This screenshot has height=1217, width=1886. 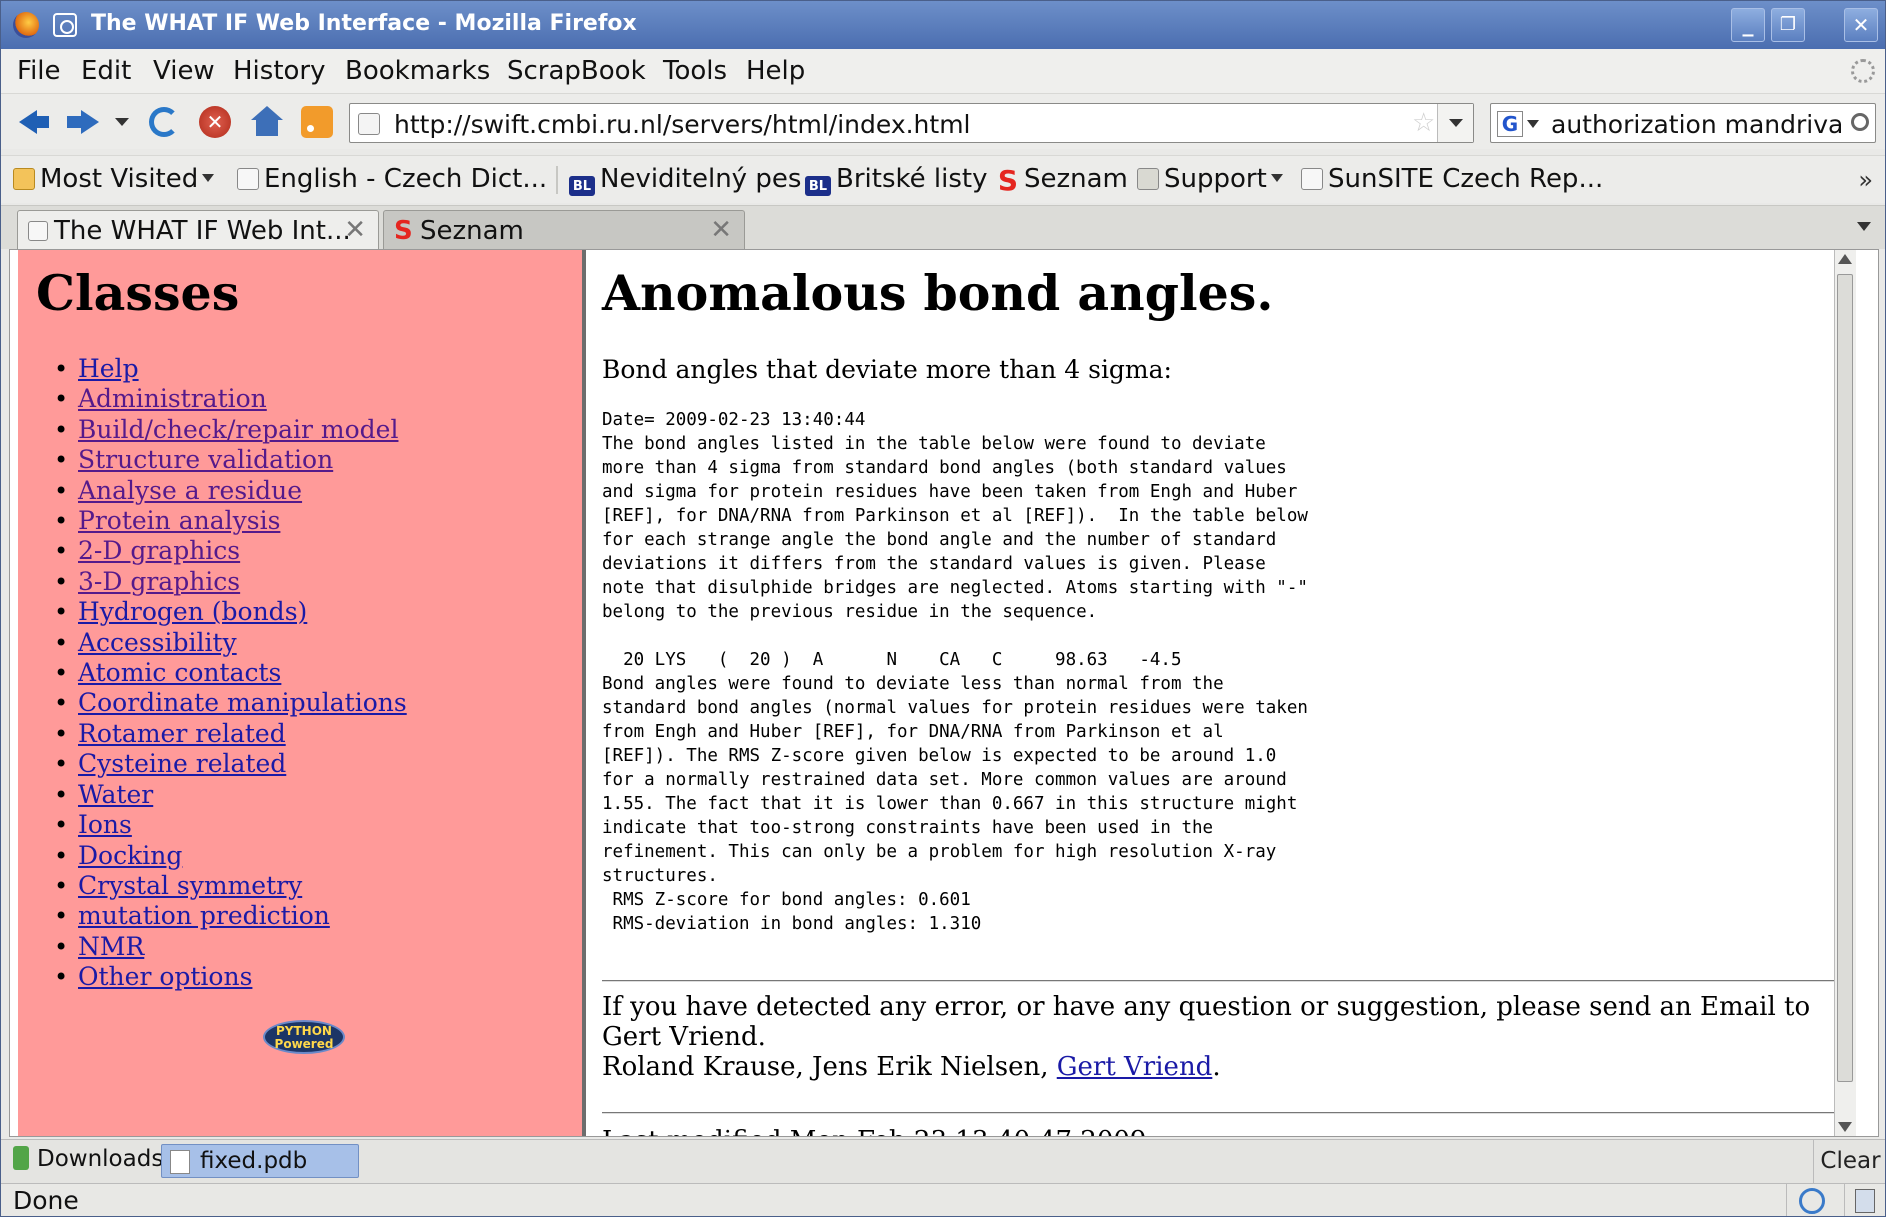 What do you see at coordinates (1812, 1201) in the screenshot?
I see `sync-icon` at bounding box center [1812, 1201].